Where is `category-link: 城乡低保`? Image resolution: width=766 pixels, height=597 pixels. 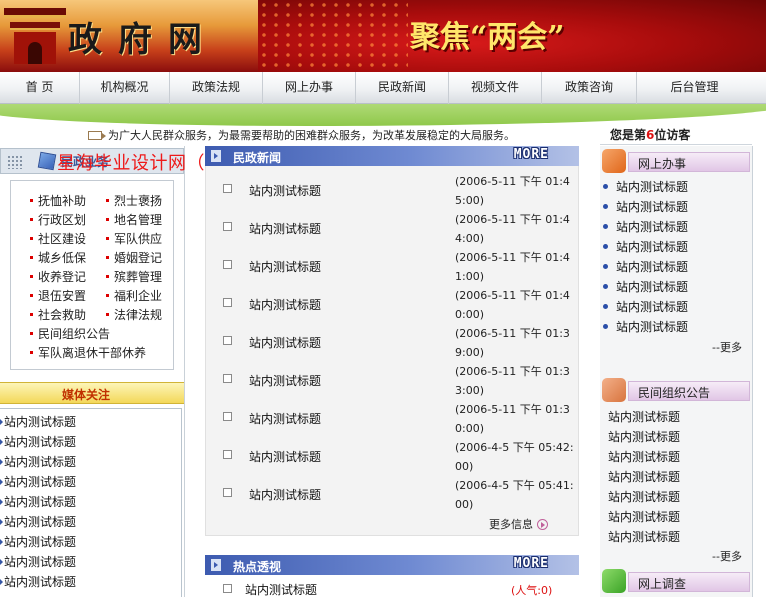
category-link: 城乡低保 is located at coordinates (58, 257).